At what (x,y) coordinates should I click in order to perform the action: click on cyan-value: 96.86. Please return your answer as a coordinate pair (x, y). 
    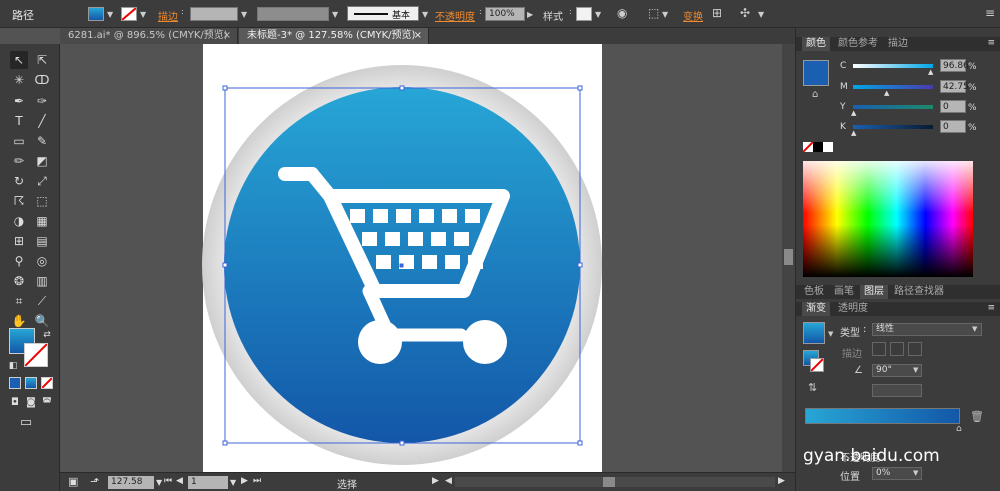
    Looking at the image, I should click on (954, 65).